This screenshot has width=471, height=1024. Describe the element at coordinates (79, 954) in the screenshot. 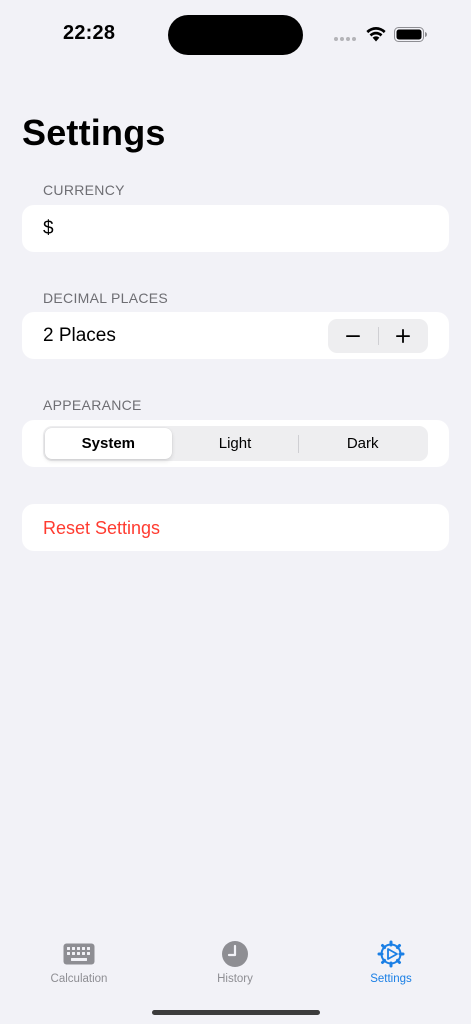

I see `keyboard-icon` at that location.